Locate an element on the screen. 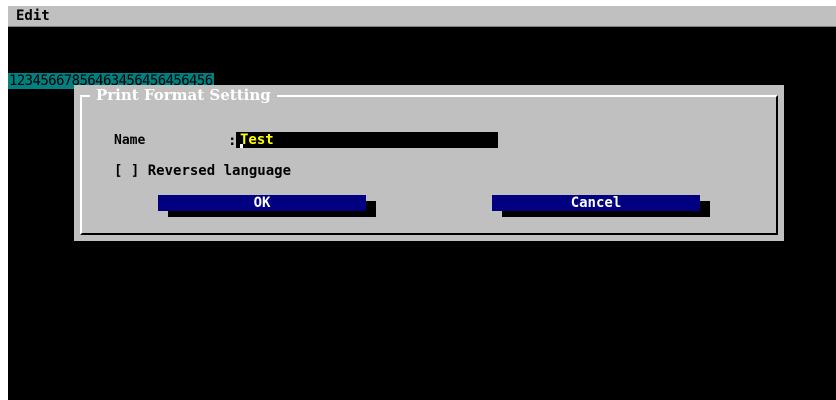 The width and height of the screenshot is (836, 400). name-input: Test is located at coordinates (367, 140).